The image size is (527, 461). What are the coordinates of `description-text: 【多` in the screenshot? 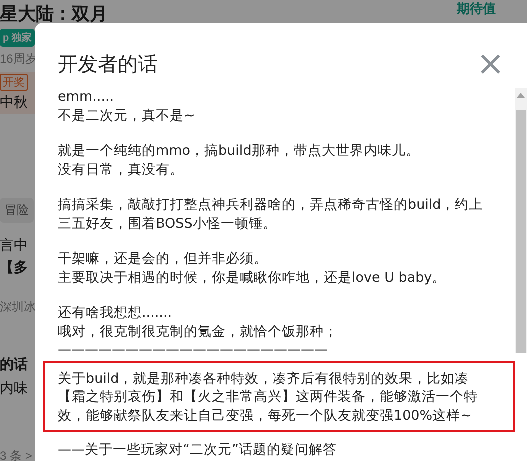 It's located at (14, 268).